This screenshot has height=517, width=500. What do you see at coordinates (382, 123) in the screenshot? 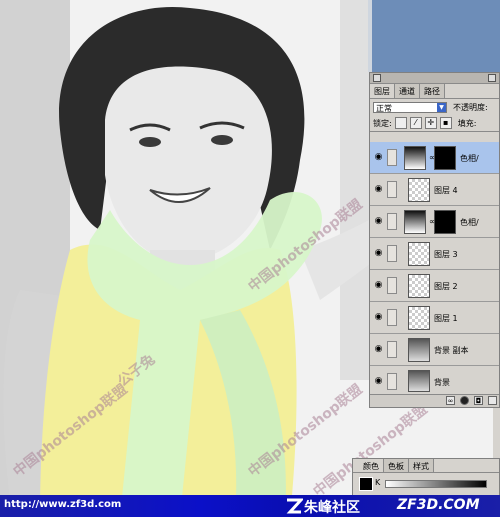
I see `lock-label: 锁定:` at bounding box center [382, 123].